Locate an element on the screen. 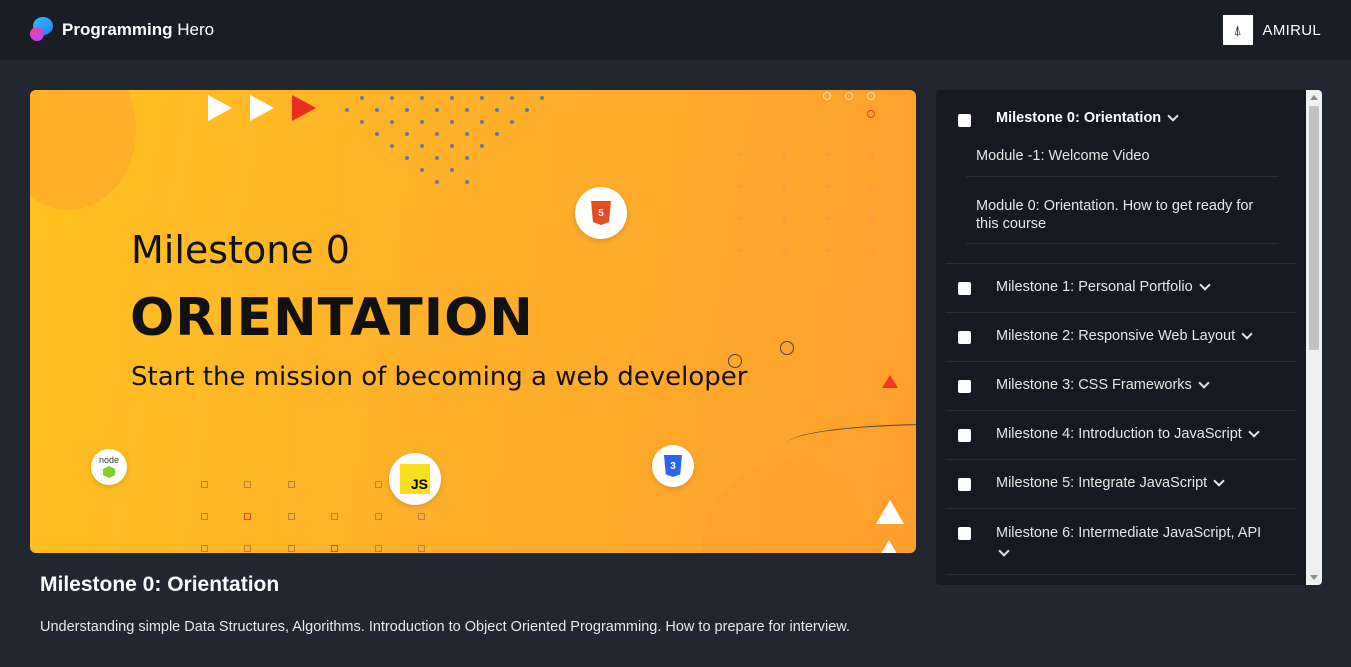  milestone-item: Milestone 2: Responsive Web Layout is located at coordinates (1121, 337).